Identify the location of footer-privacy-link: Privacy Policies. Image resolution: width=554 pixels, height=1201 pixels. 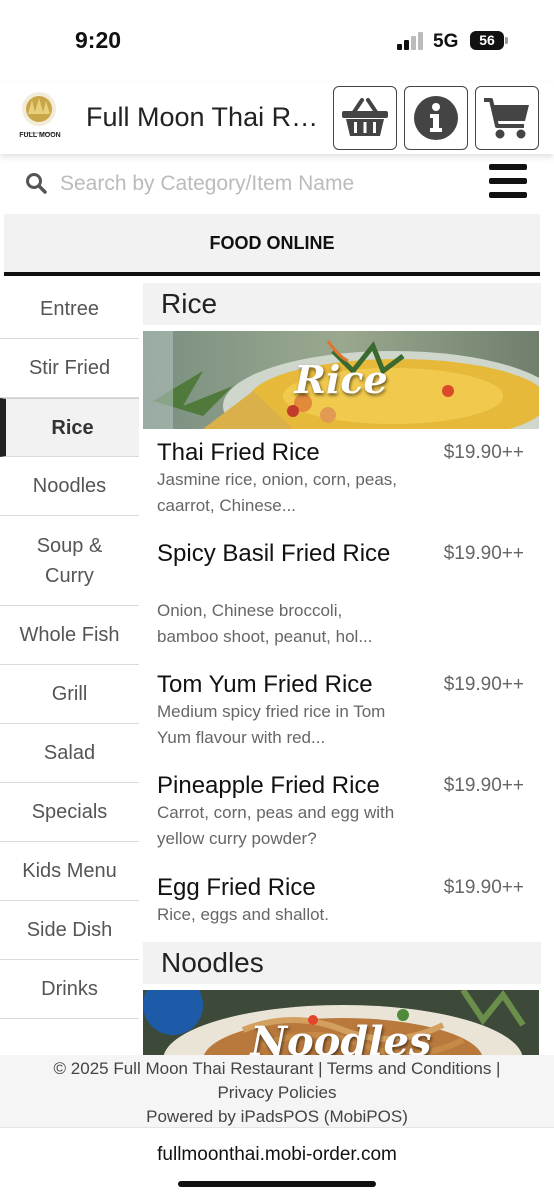
(277, 1093).